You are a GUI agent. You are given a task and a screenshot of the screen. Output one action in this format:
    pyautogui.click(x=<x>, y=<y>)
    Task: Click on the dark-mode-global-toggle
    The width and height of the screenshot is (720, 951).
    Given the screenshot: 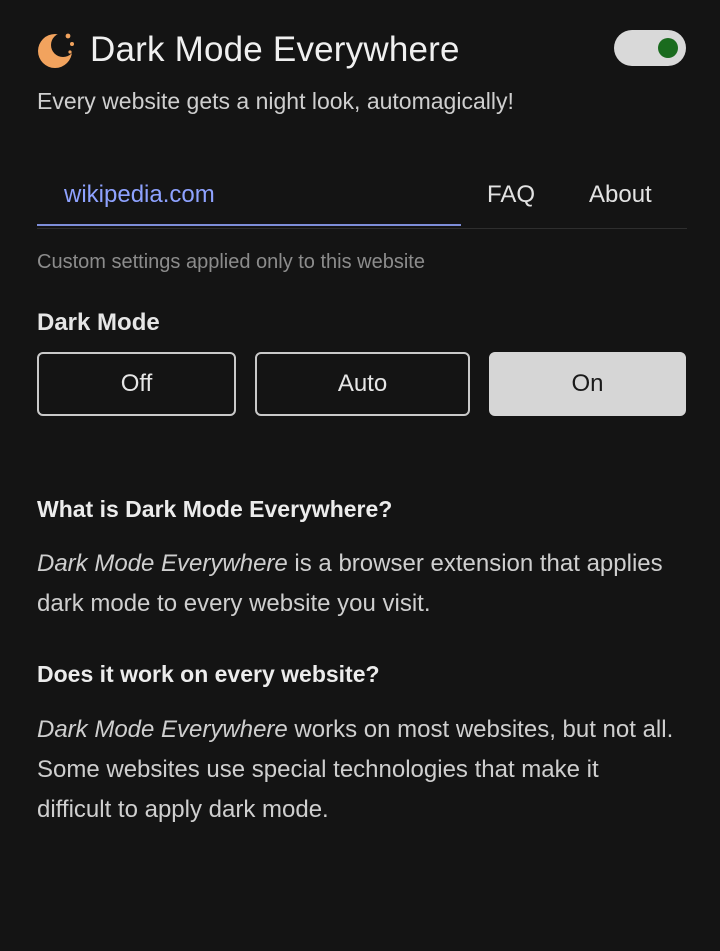 What is the action you would take?
    pyautogui.click(x=650, y=48)
    